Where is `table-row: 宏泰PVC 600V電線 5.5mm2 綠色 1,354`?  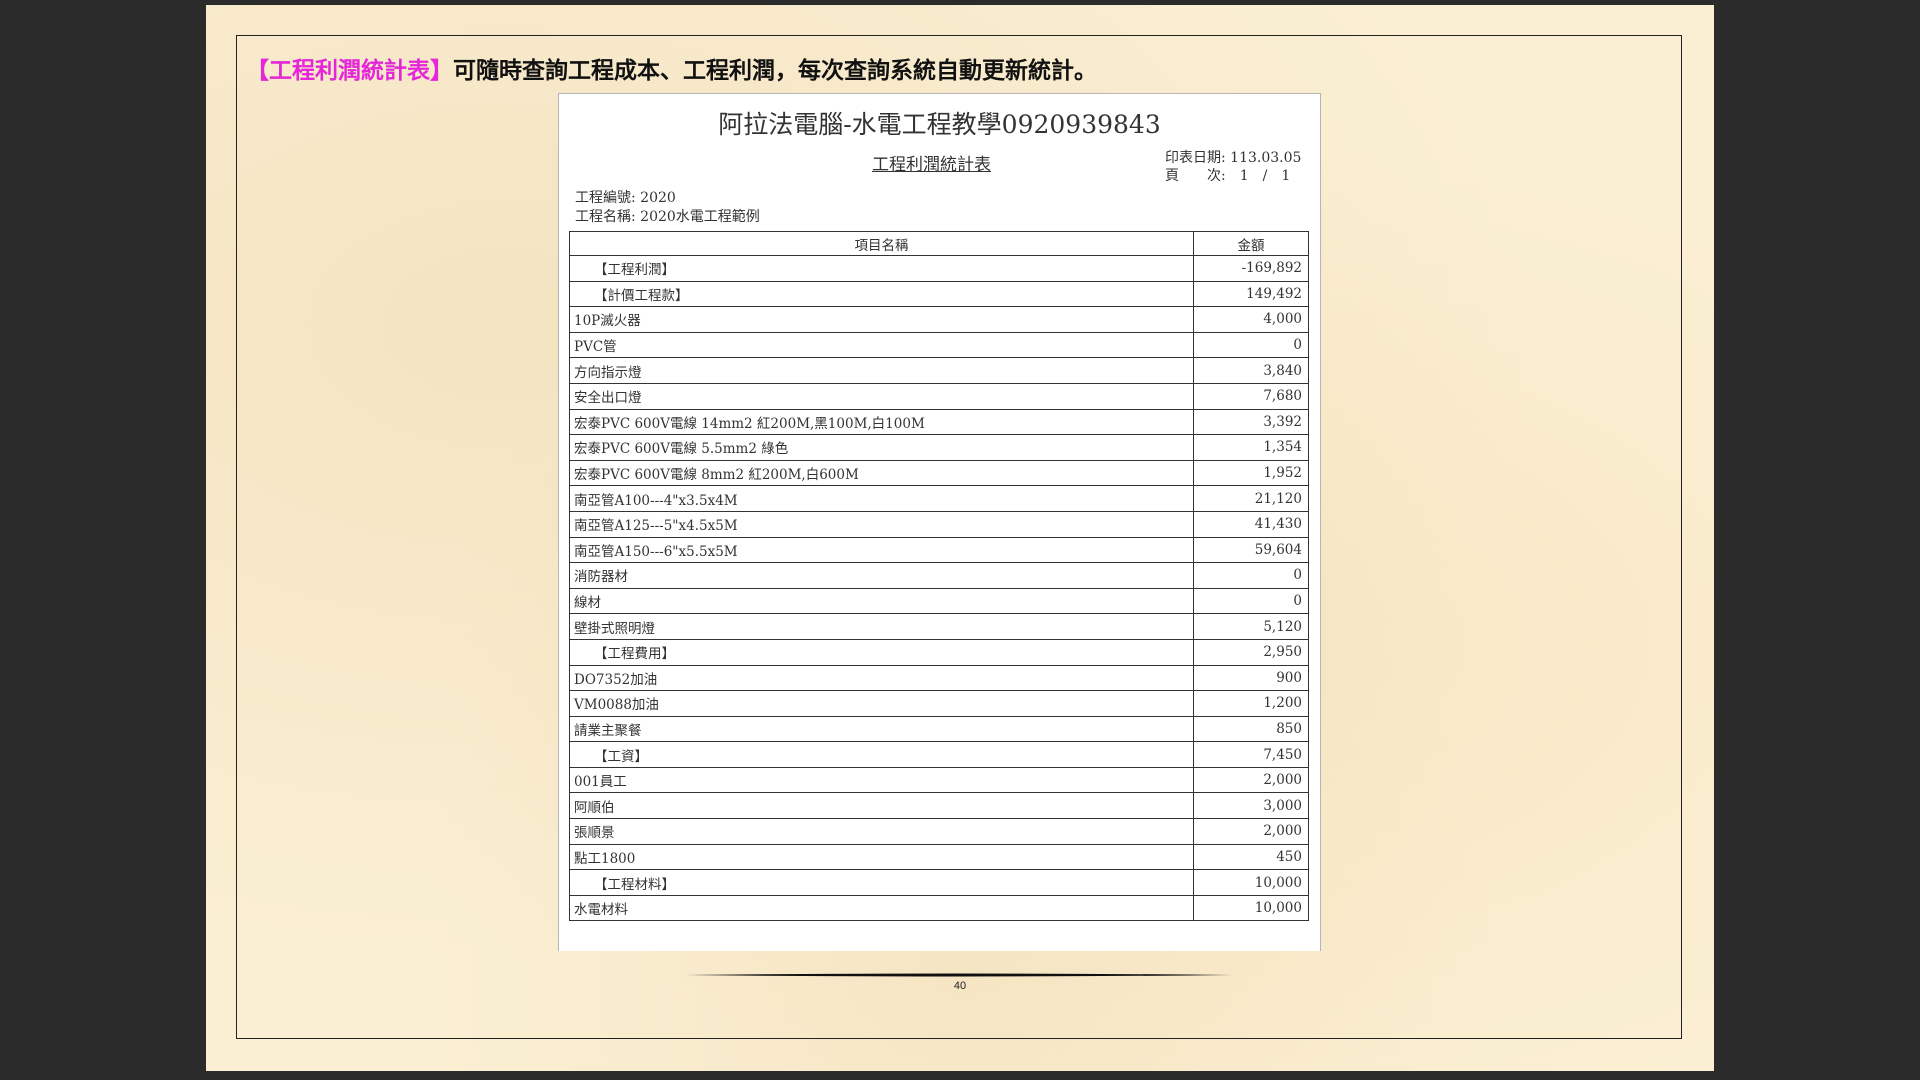
table-row: 宏泰PVC 600V電線 5.5mm2 綠色 1,354 is located at coordinates (939, 447).